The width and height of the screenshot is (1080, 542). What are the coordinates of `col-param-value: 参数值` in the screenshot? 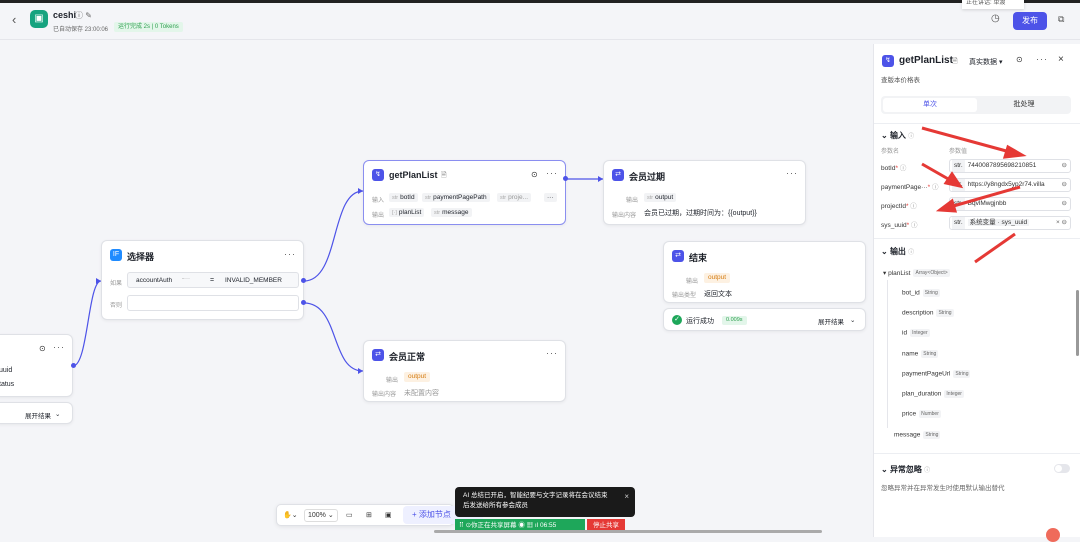 It's located at (958, 152).